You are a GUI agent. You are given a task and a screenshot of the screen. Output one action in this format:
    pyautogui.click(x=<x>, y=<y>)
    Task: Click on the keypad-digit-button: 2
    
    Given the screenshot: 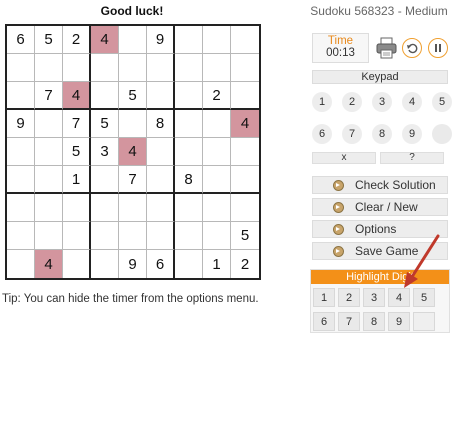 What is the action you would take?
    pyautogui.click(x=352, y=102)
    